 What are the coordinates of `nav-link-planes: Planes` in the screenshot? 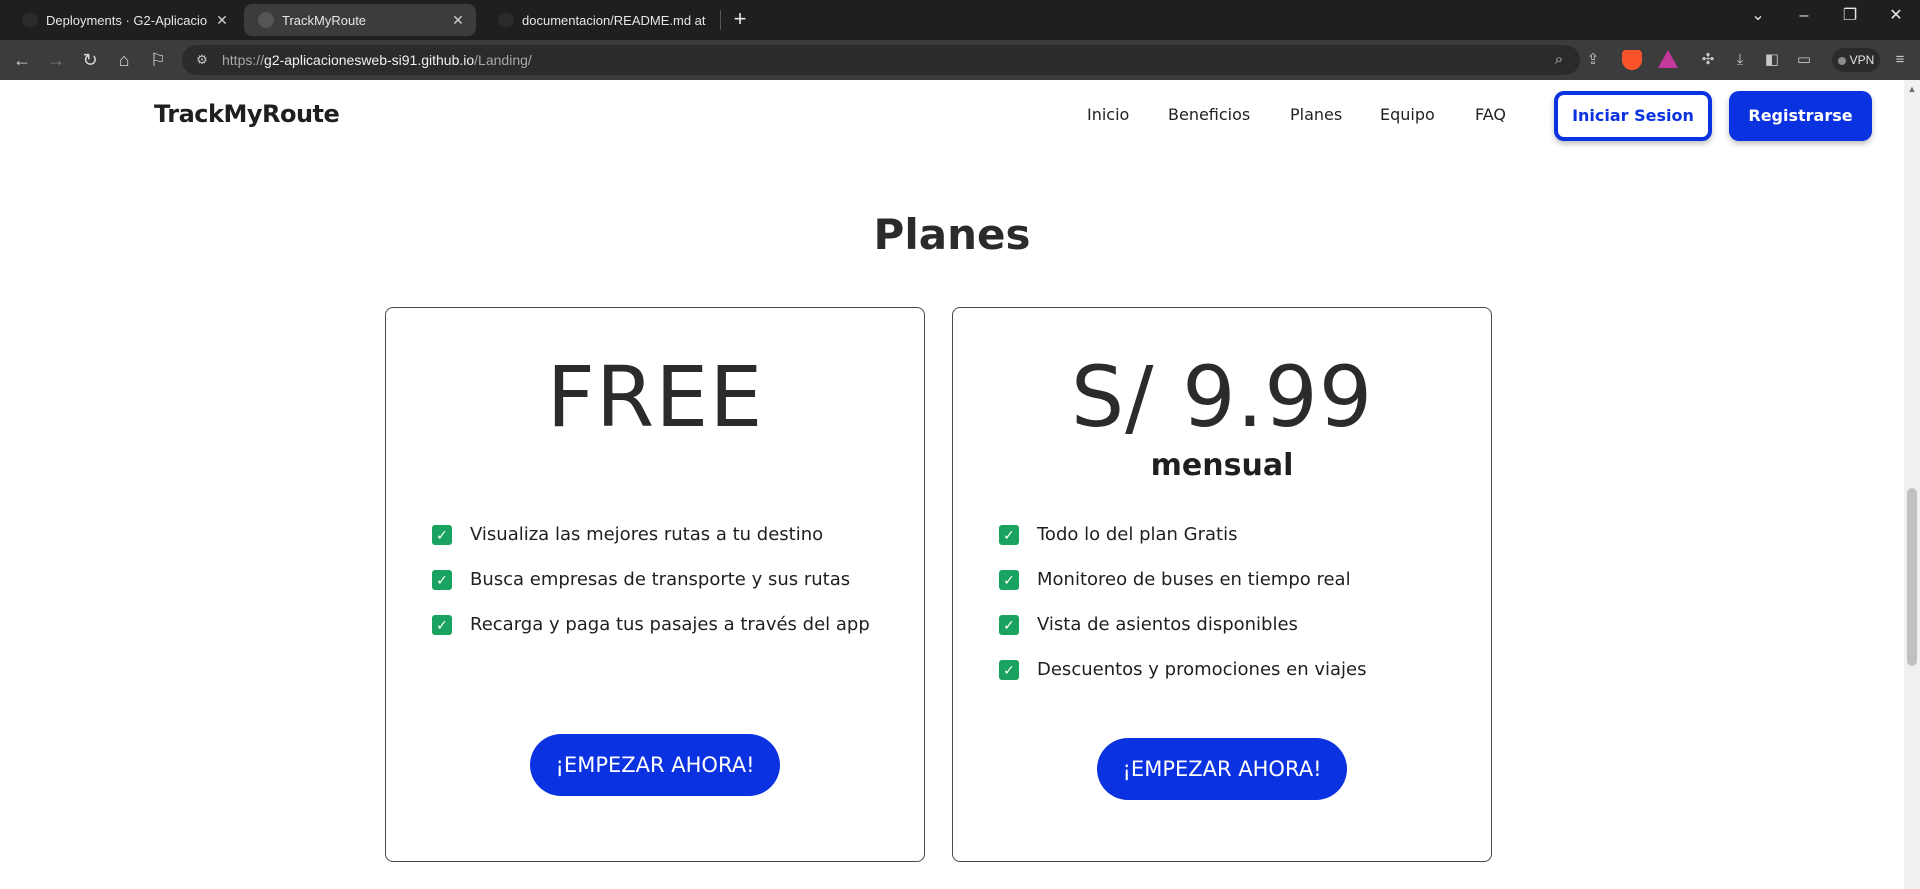 It's located at (1316, 114).